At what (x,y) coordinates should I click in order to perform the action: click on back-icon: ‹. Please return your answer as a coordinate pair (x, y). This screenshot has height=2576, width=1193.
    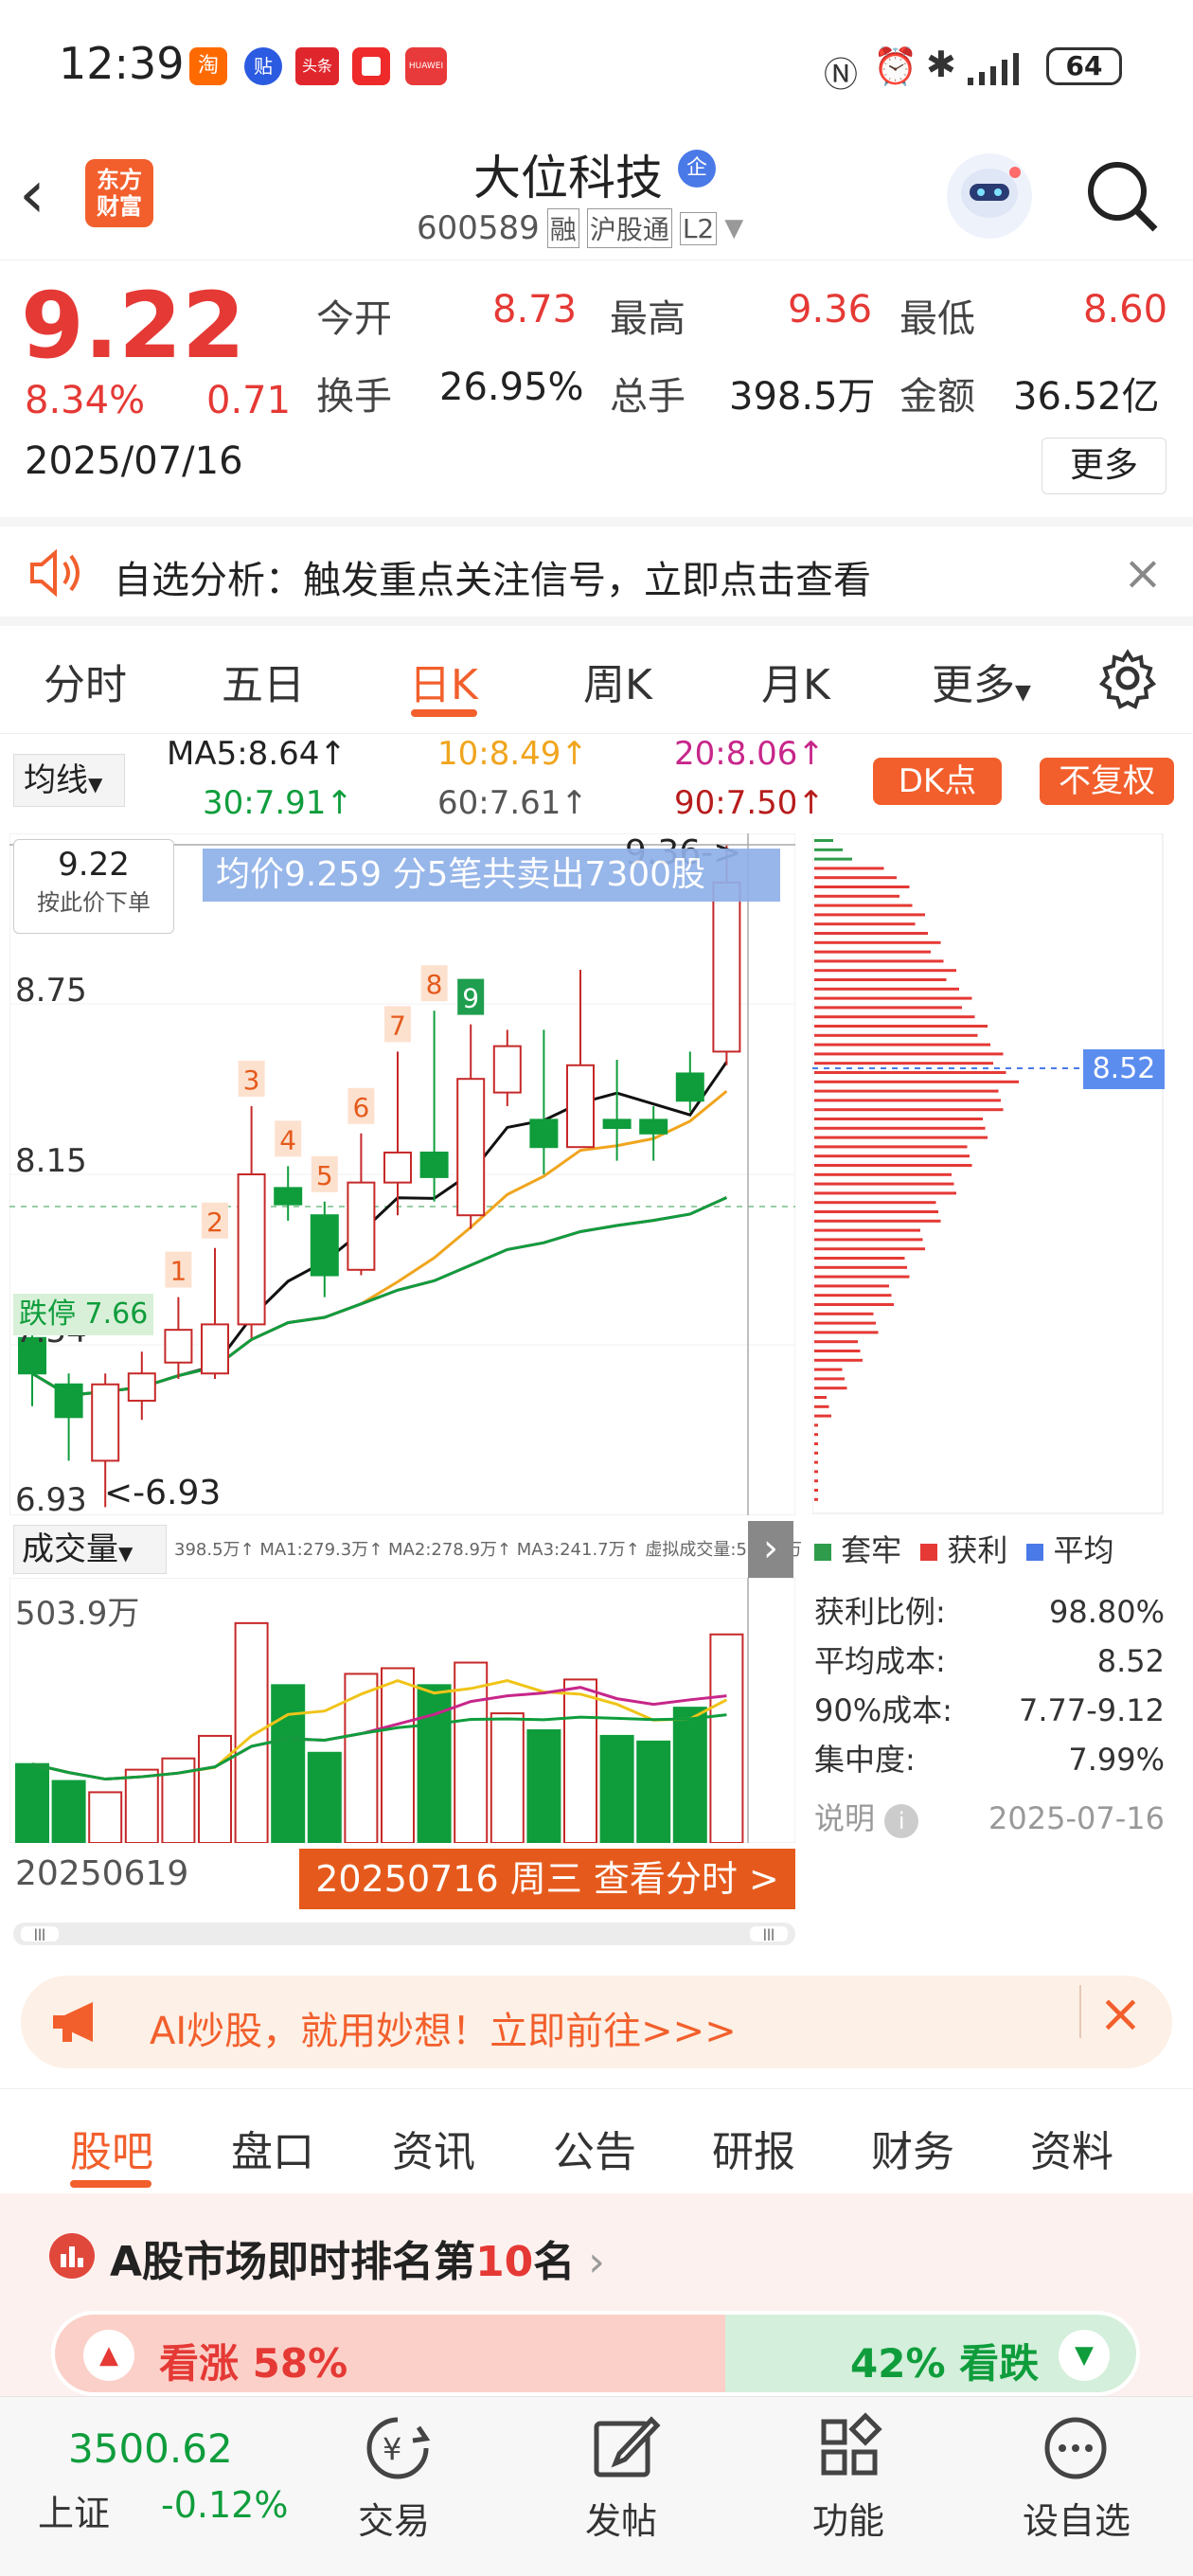
    Looking at the image, I should click on (32, 194).